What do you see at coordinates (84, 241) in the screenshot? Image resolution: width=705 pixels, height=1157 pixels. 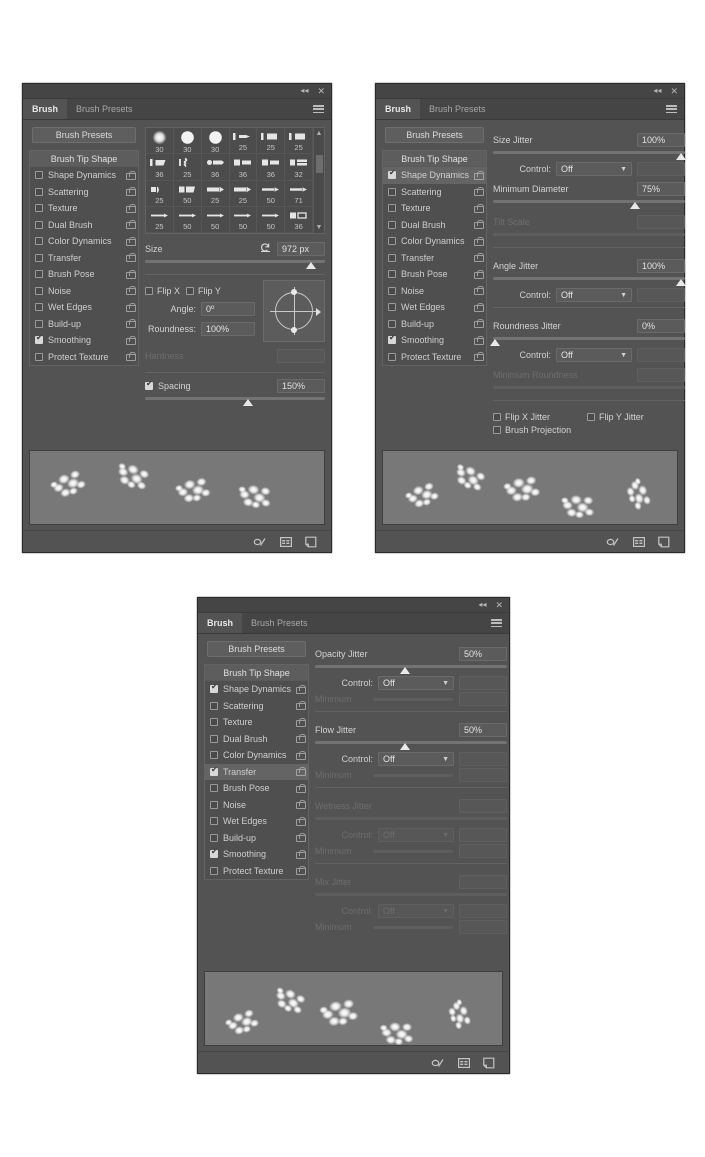 I see `option-color-dynamics: Color Dynamics` at bounding box center [84, 241].